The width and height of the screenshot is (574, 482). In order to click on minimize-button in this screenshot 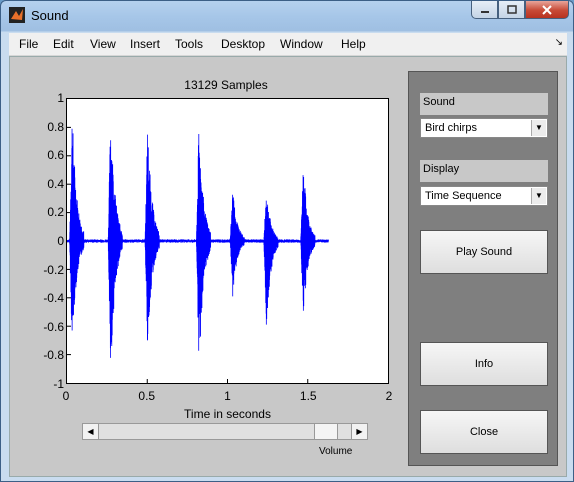, I will do `click(484, 10)`.